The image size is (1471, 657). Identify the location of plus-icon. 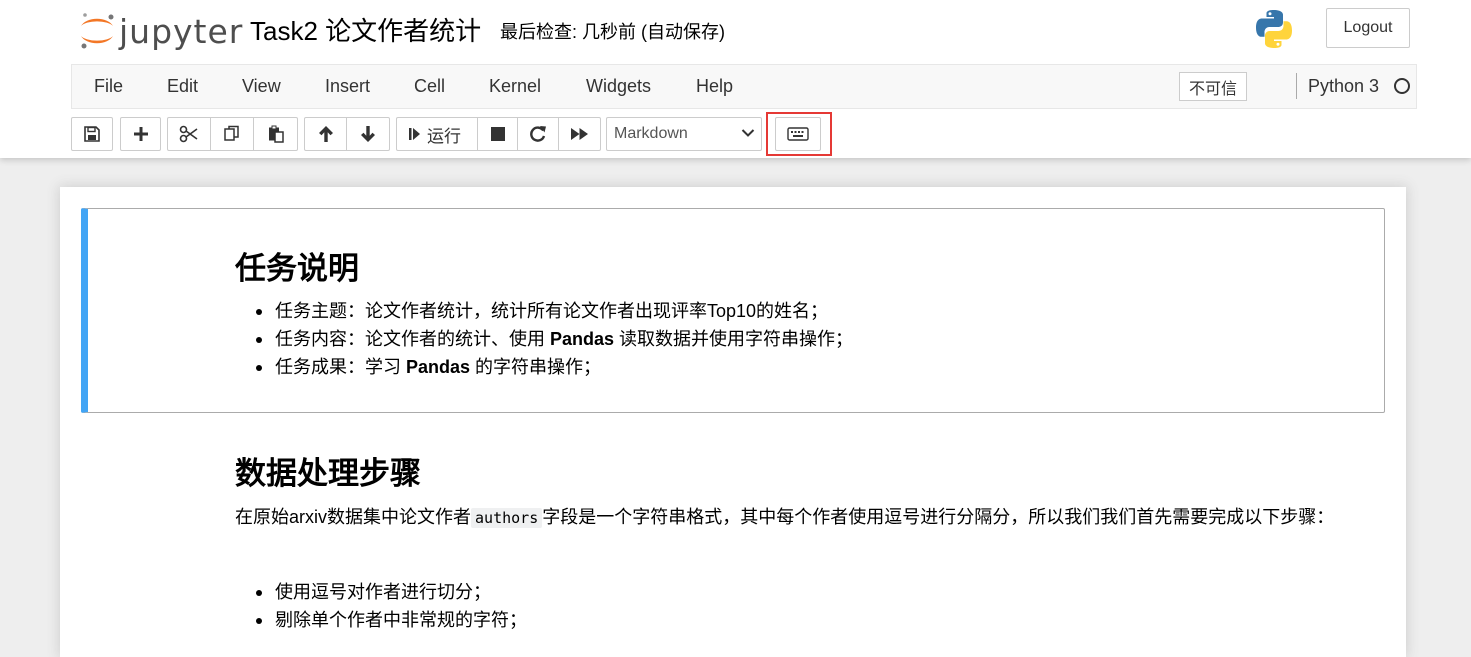
(140, 134).